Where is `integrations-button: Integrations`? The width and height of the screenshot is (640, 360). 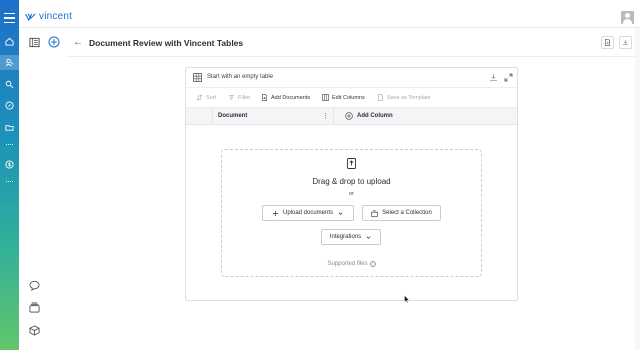 integrations-button: Integrations is located at coordinates (351, 237).